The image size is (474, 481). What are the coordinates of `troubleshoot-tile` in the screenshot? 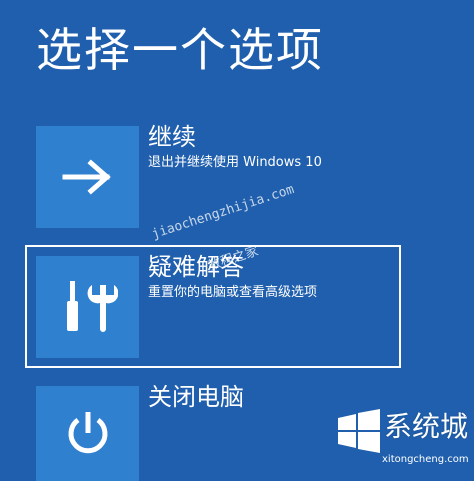 It's located at (87, 307).